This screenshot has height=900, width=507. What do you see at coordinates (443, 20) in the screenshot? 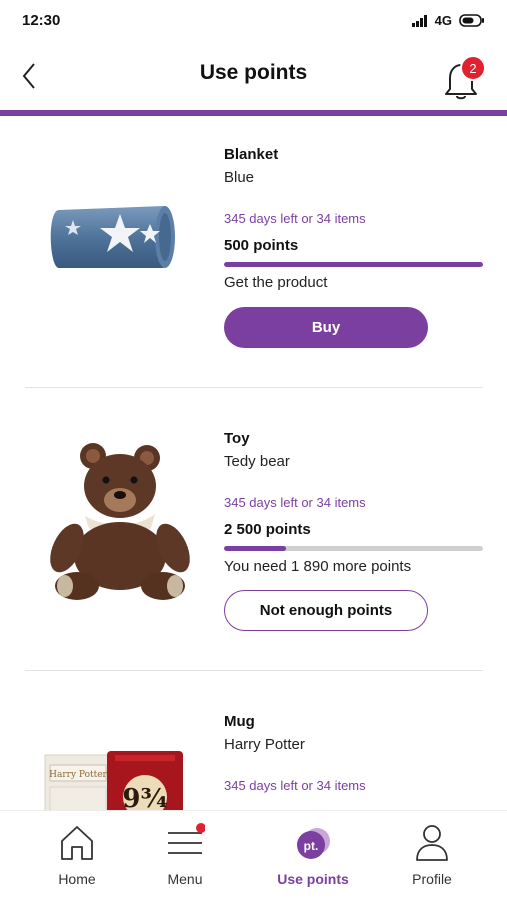
I see `network-type: 4G` at bounding box center [443, 20].